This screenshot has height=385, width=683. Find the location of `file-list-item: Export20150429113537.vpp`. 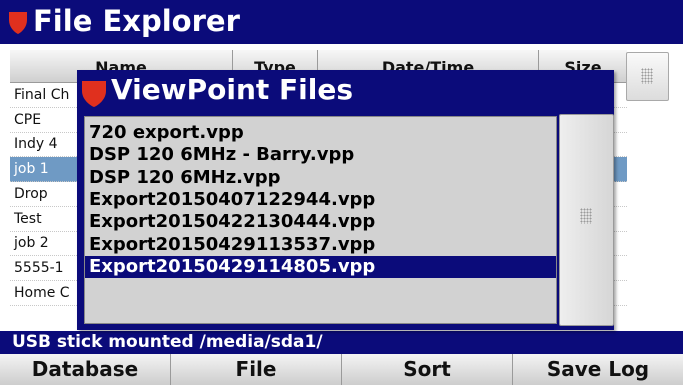

file-list-item: Export20150429113537.vpp is located at coordinates (320, 245).